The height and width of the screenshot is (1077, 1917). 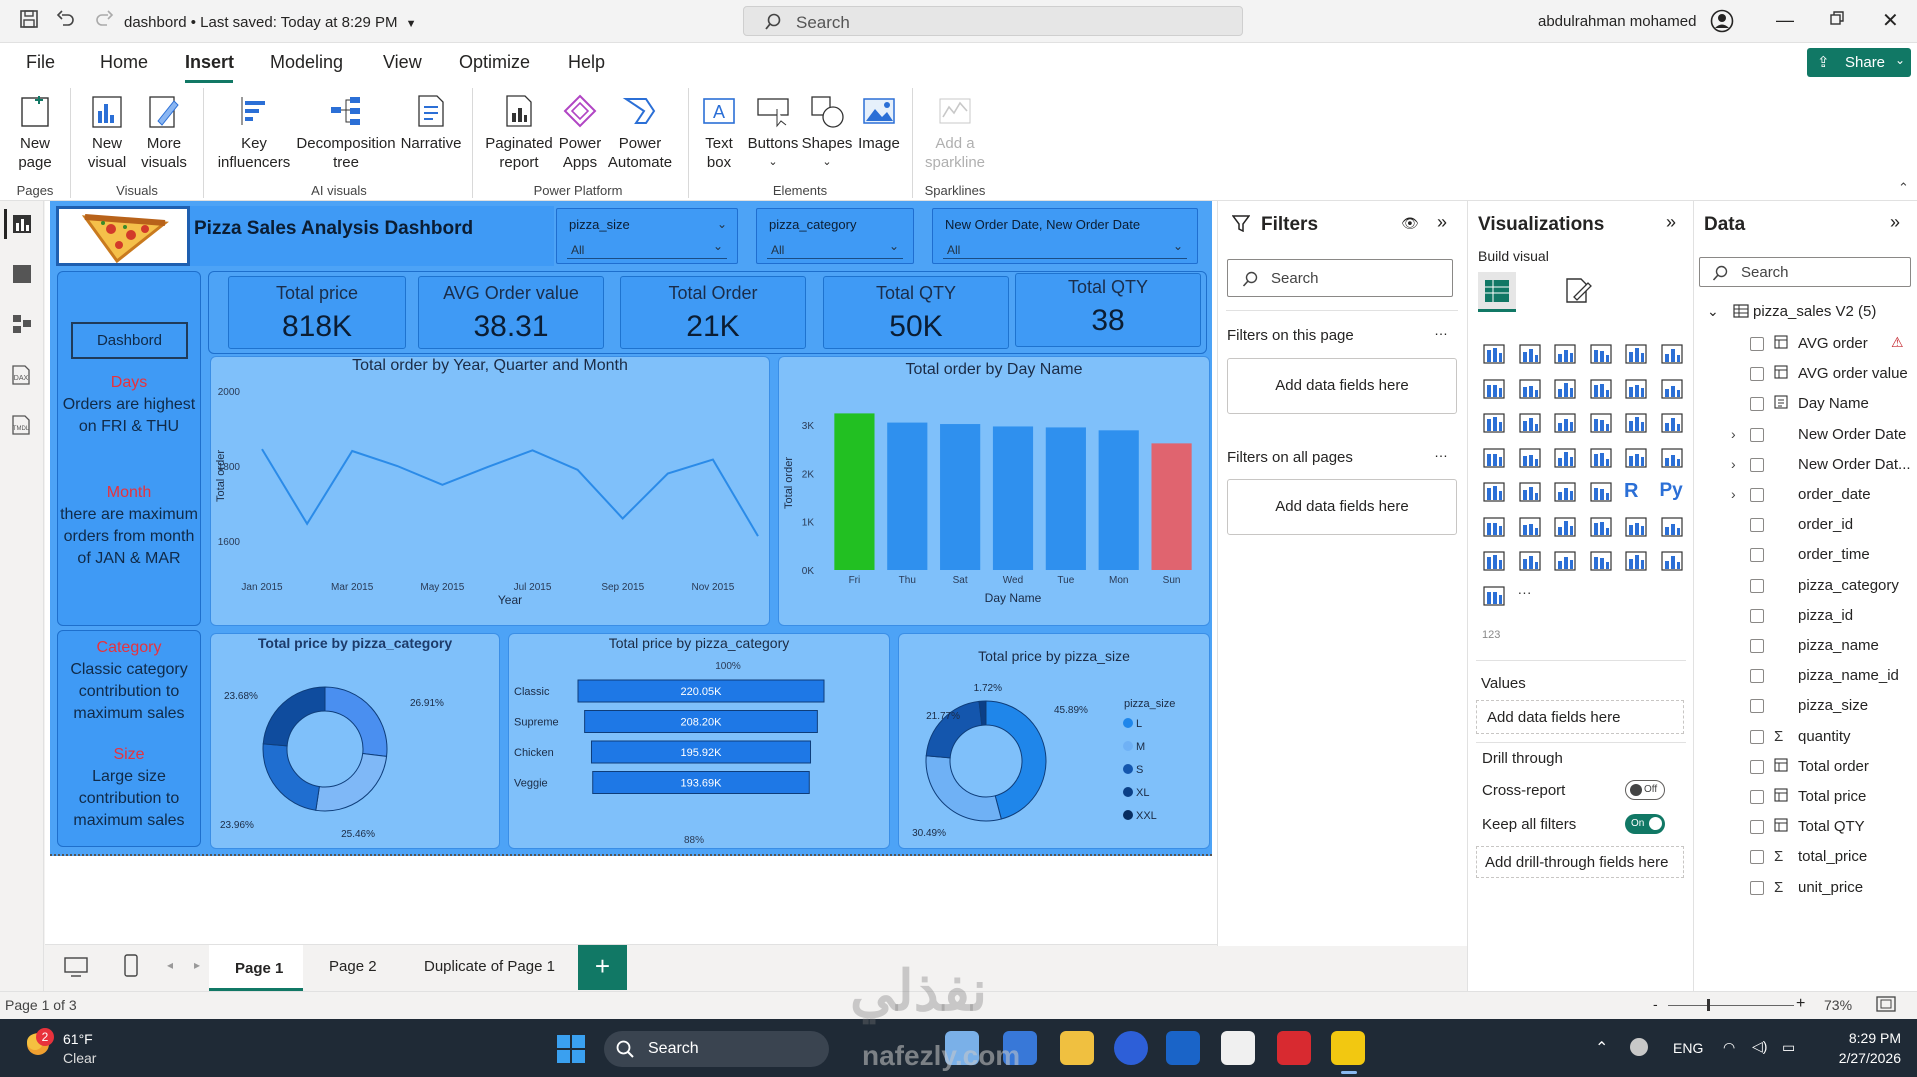 I want to click on add-sparkline-button: Add a sparkline, so click(x=955, y=132).